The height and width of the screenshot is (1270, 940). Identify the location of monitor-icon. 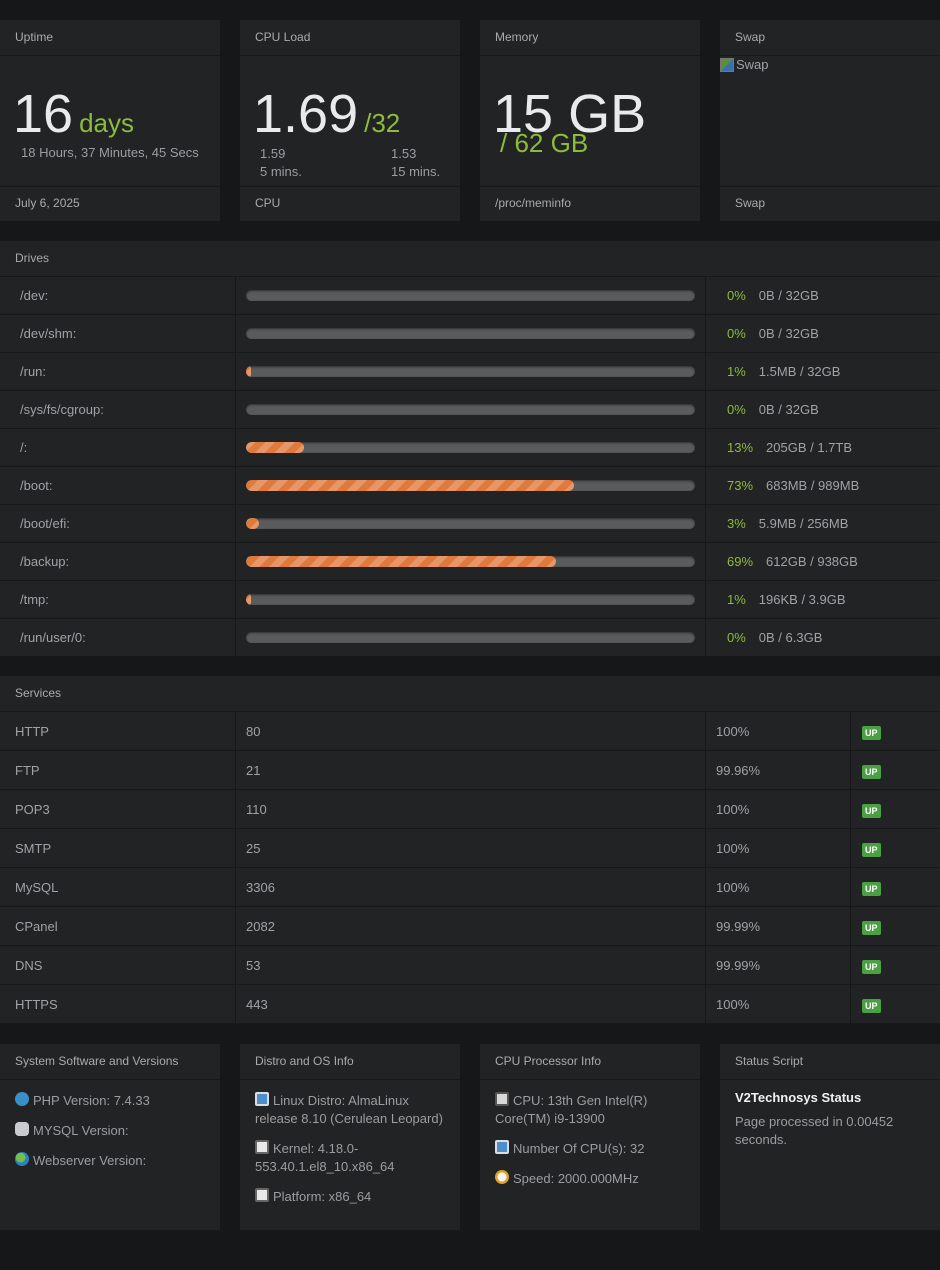
(262, 1099).